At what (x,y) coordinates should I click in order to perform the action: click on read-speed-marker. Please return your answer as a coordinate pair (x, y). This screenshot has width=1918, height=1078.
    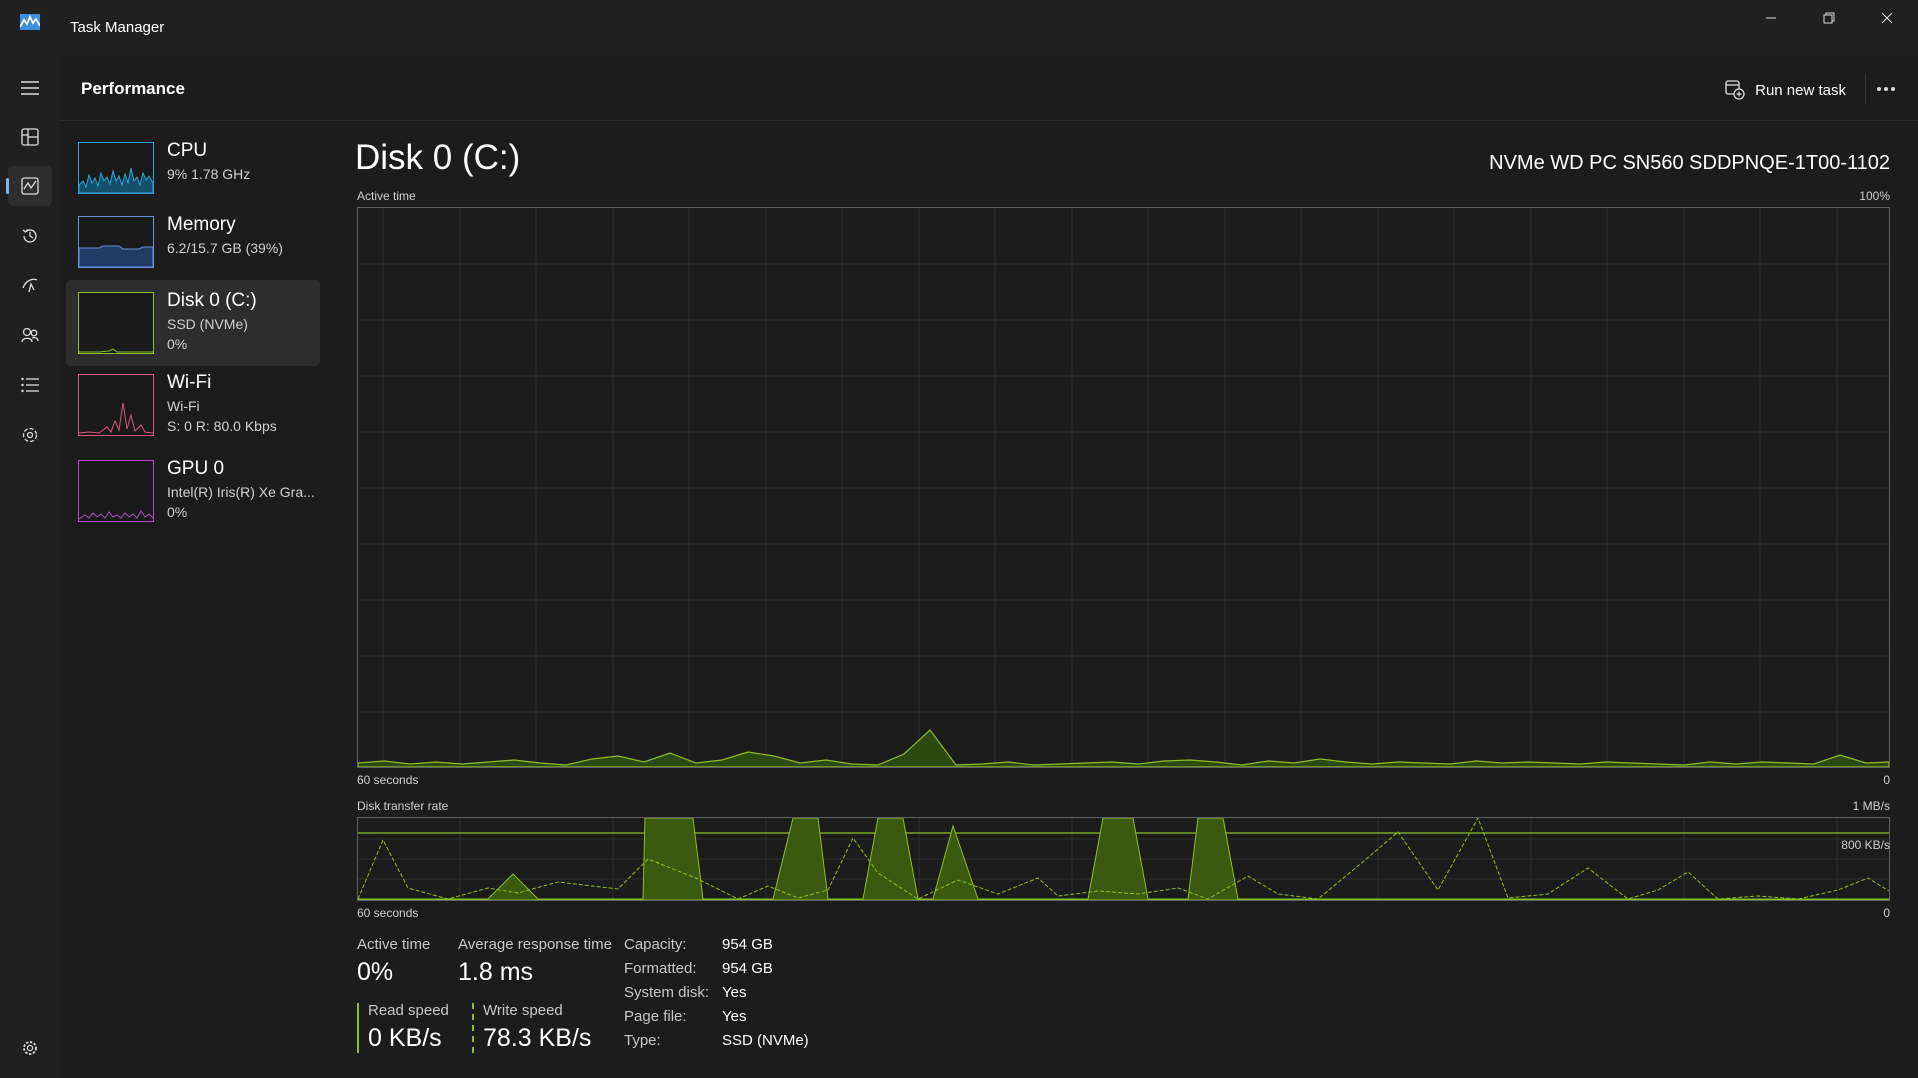
    Looking at the image, I should click on (358, 1028).